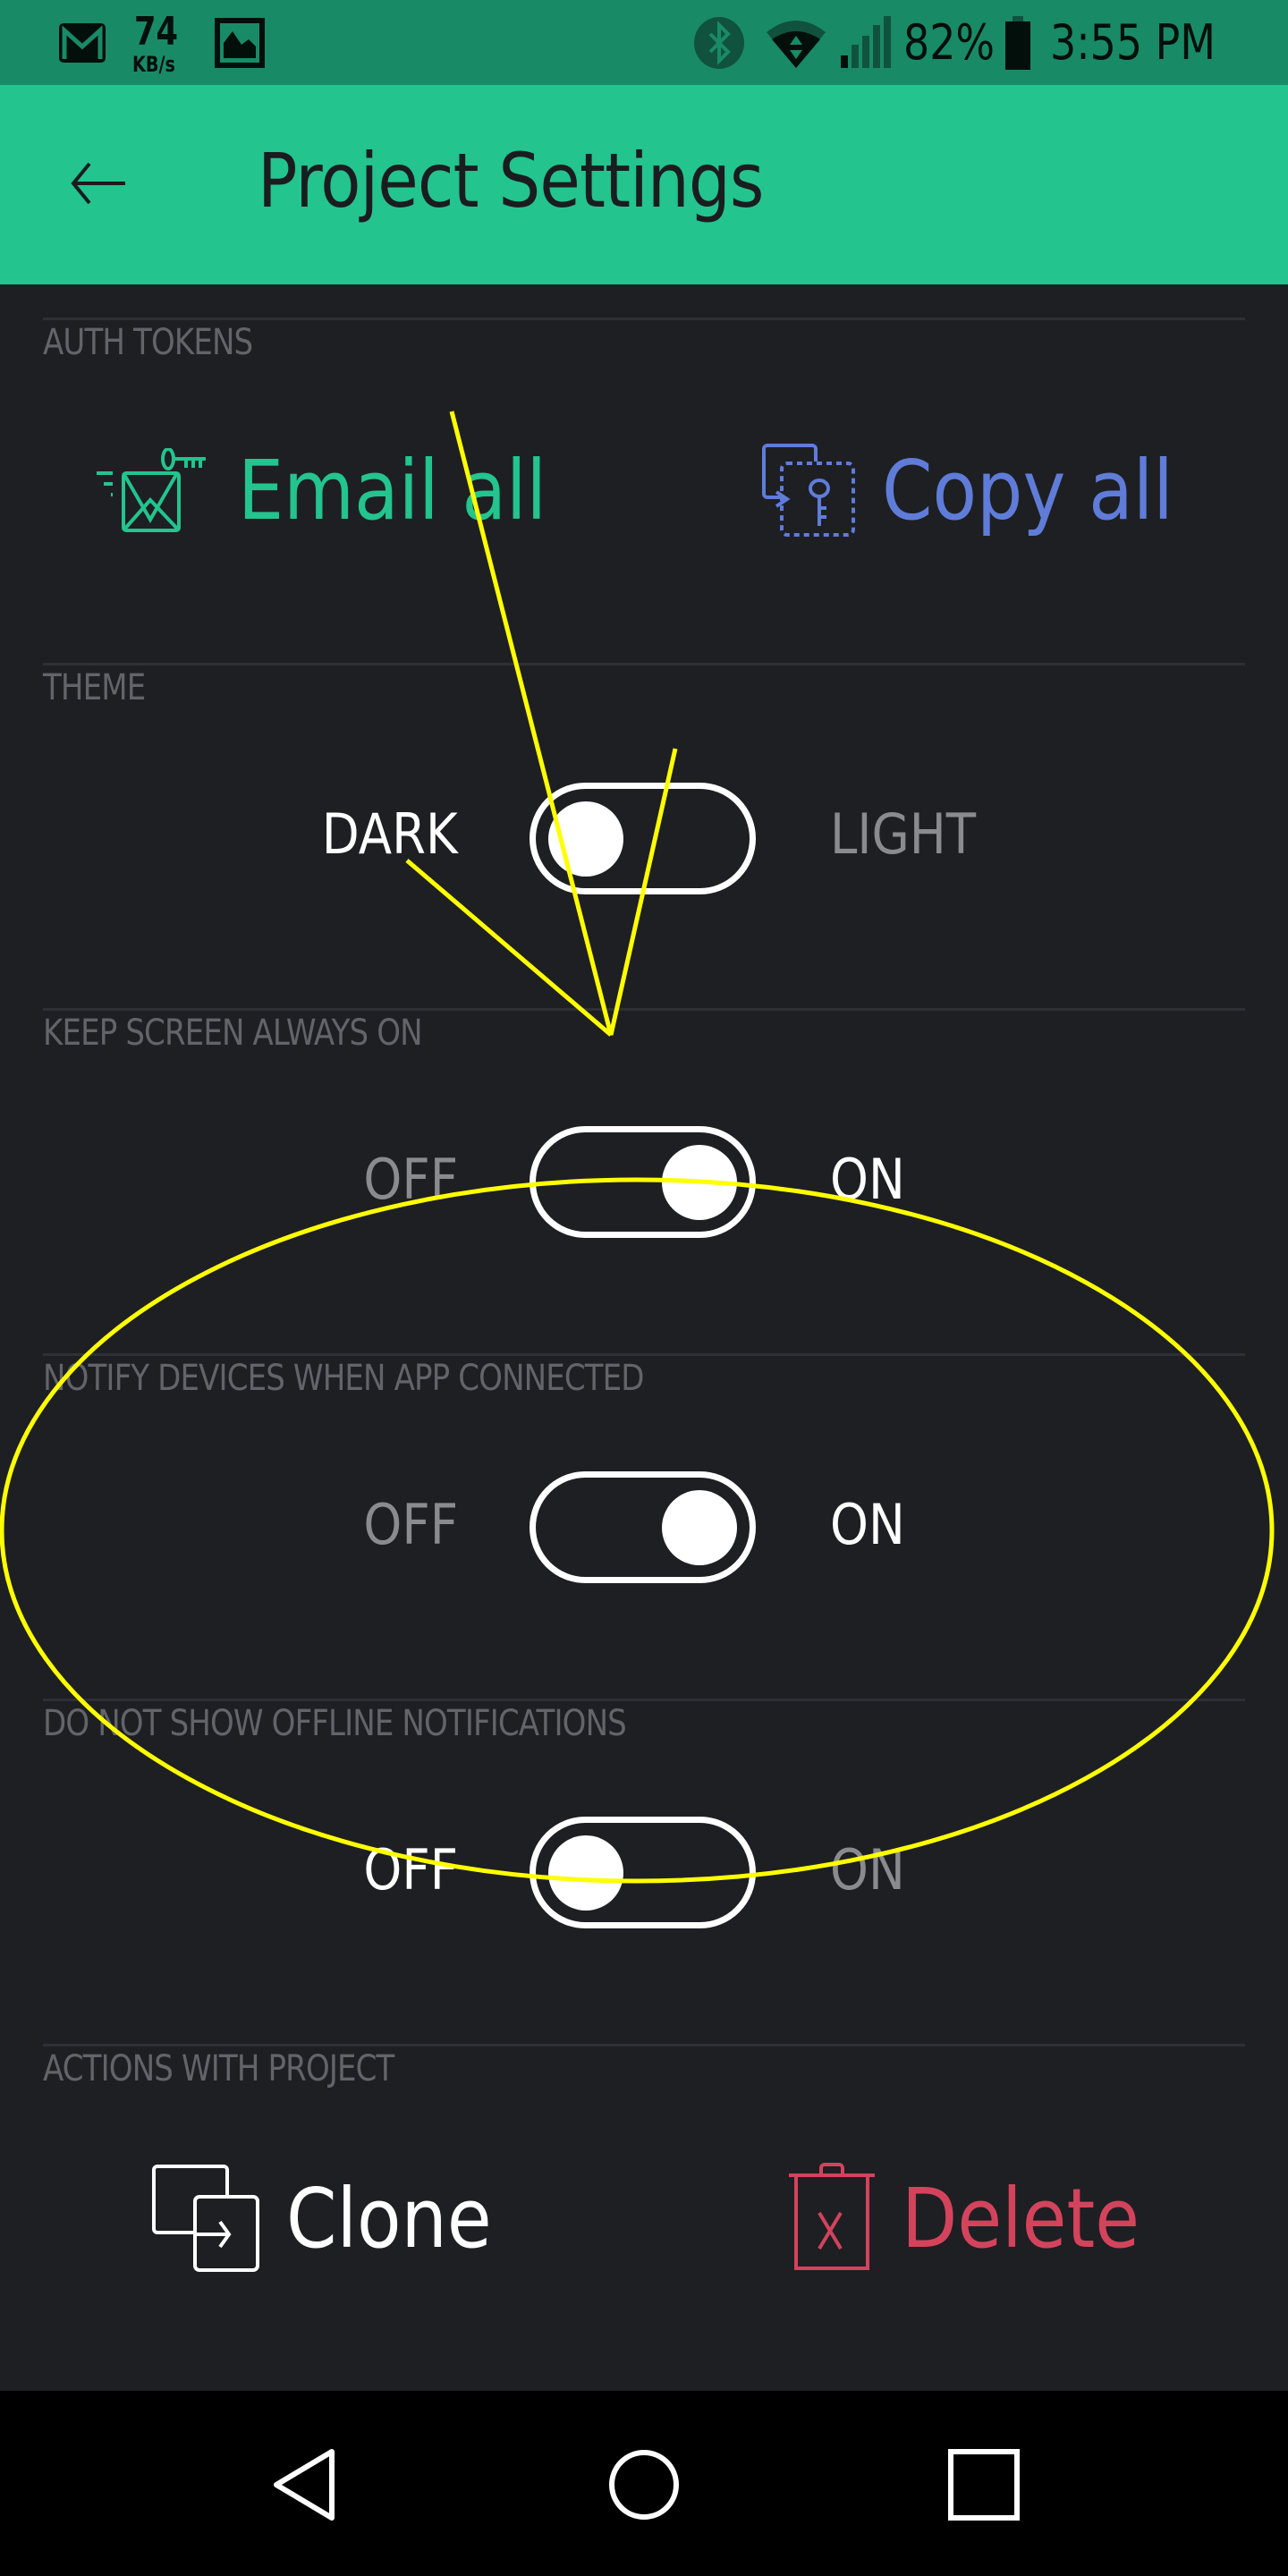 This screenshot has width=1288, height=2576. I want to click on nav-back-icon, so click(304, 2485).